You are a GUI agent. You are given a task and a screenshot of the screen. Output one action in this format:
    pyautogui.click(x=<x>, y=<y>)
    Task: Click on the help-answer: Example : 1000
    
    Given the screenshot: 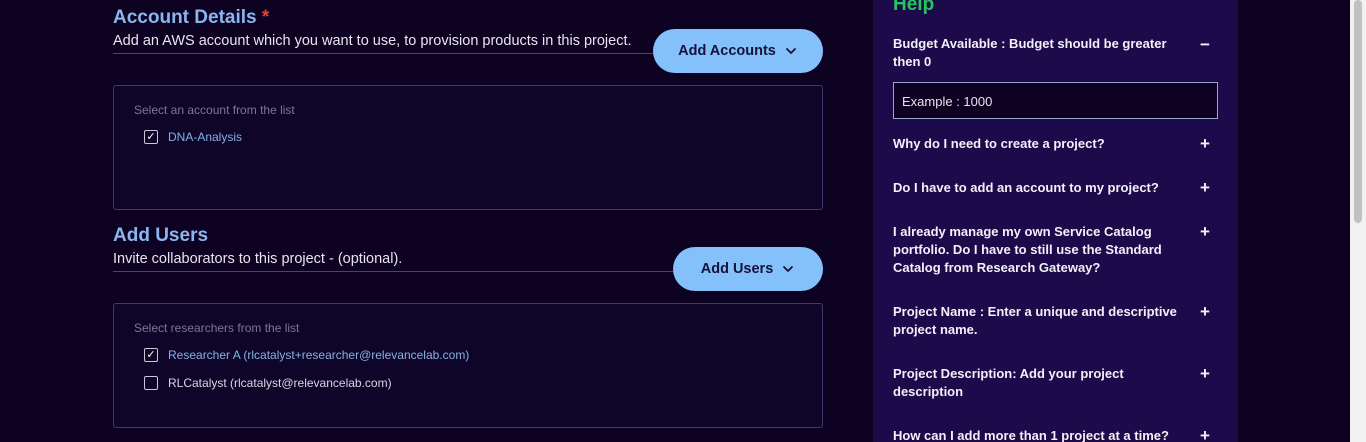 What is the action you would take?
    pyautogui.click(x=1055, y=100)
    